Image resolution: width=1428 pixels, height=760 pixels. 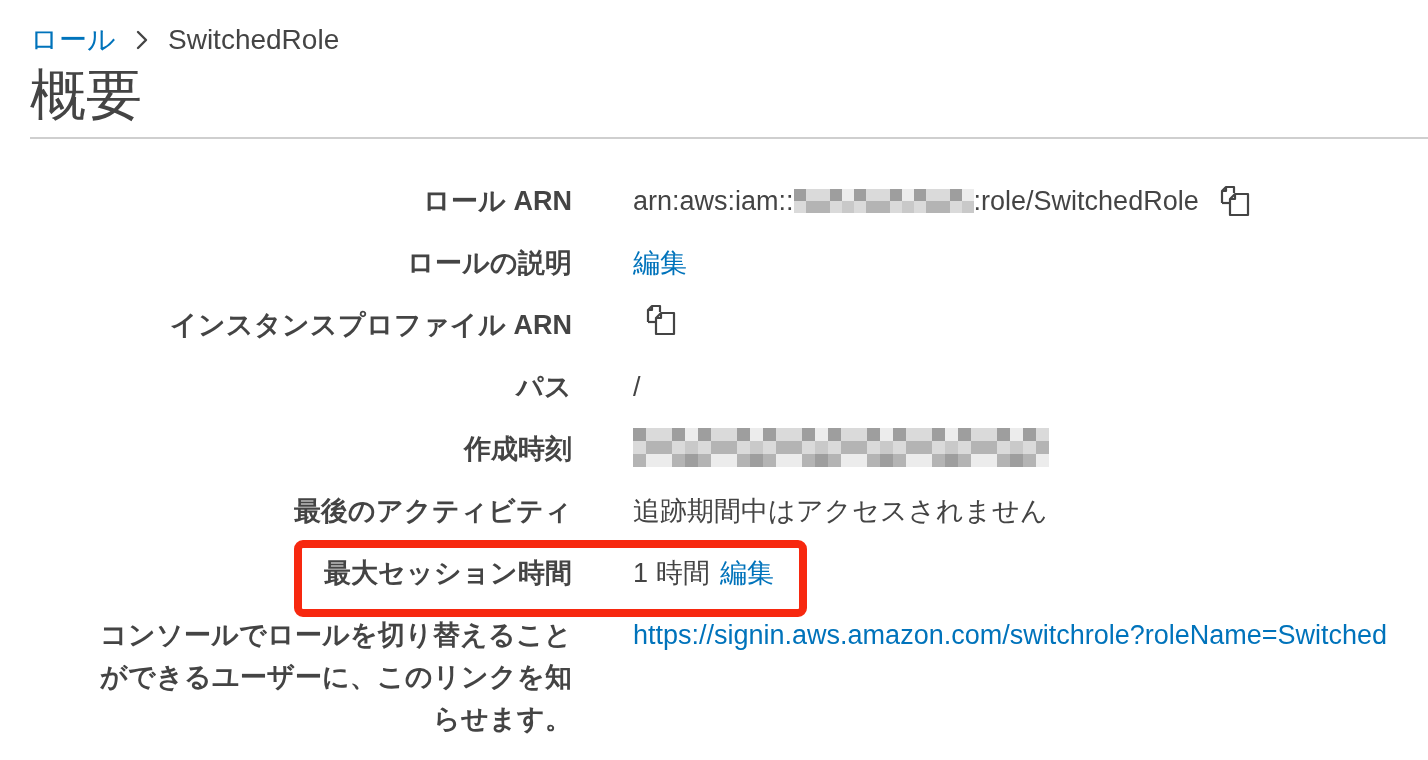 What do you see at coordinates (713, 201) in the screenshot?
I see `value-text: arn:aws:iam::` at bounding box center [713, 201].